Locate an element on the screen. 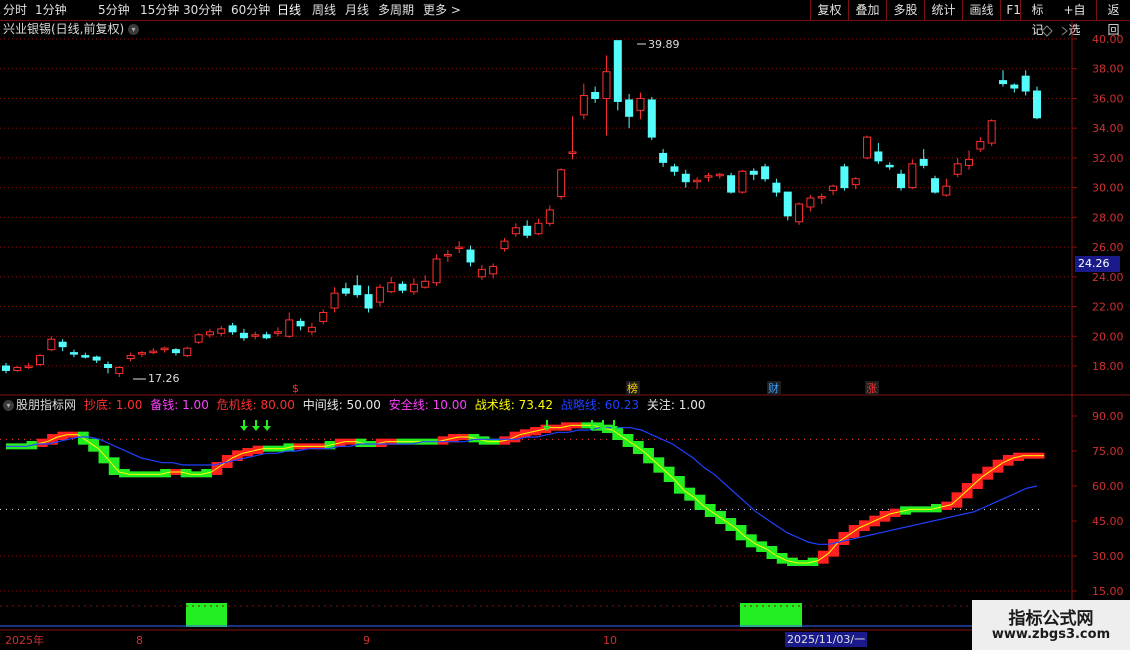  watermark-title: 指标公式网 is located at coordinates (1051, 619).